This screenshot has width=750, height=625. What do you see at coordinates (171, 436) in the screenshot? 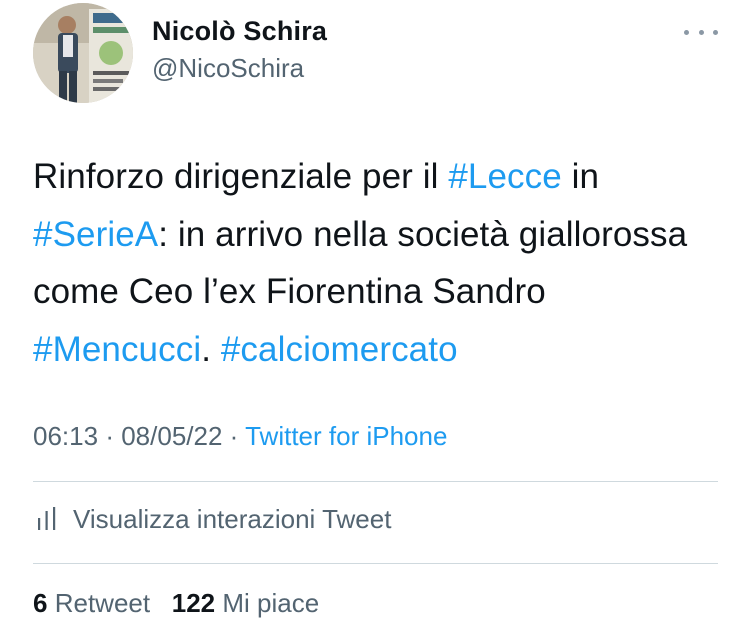
I see `tweet-date: 08/05/22` at bounding box center [171, 436].